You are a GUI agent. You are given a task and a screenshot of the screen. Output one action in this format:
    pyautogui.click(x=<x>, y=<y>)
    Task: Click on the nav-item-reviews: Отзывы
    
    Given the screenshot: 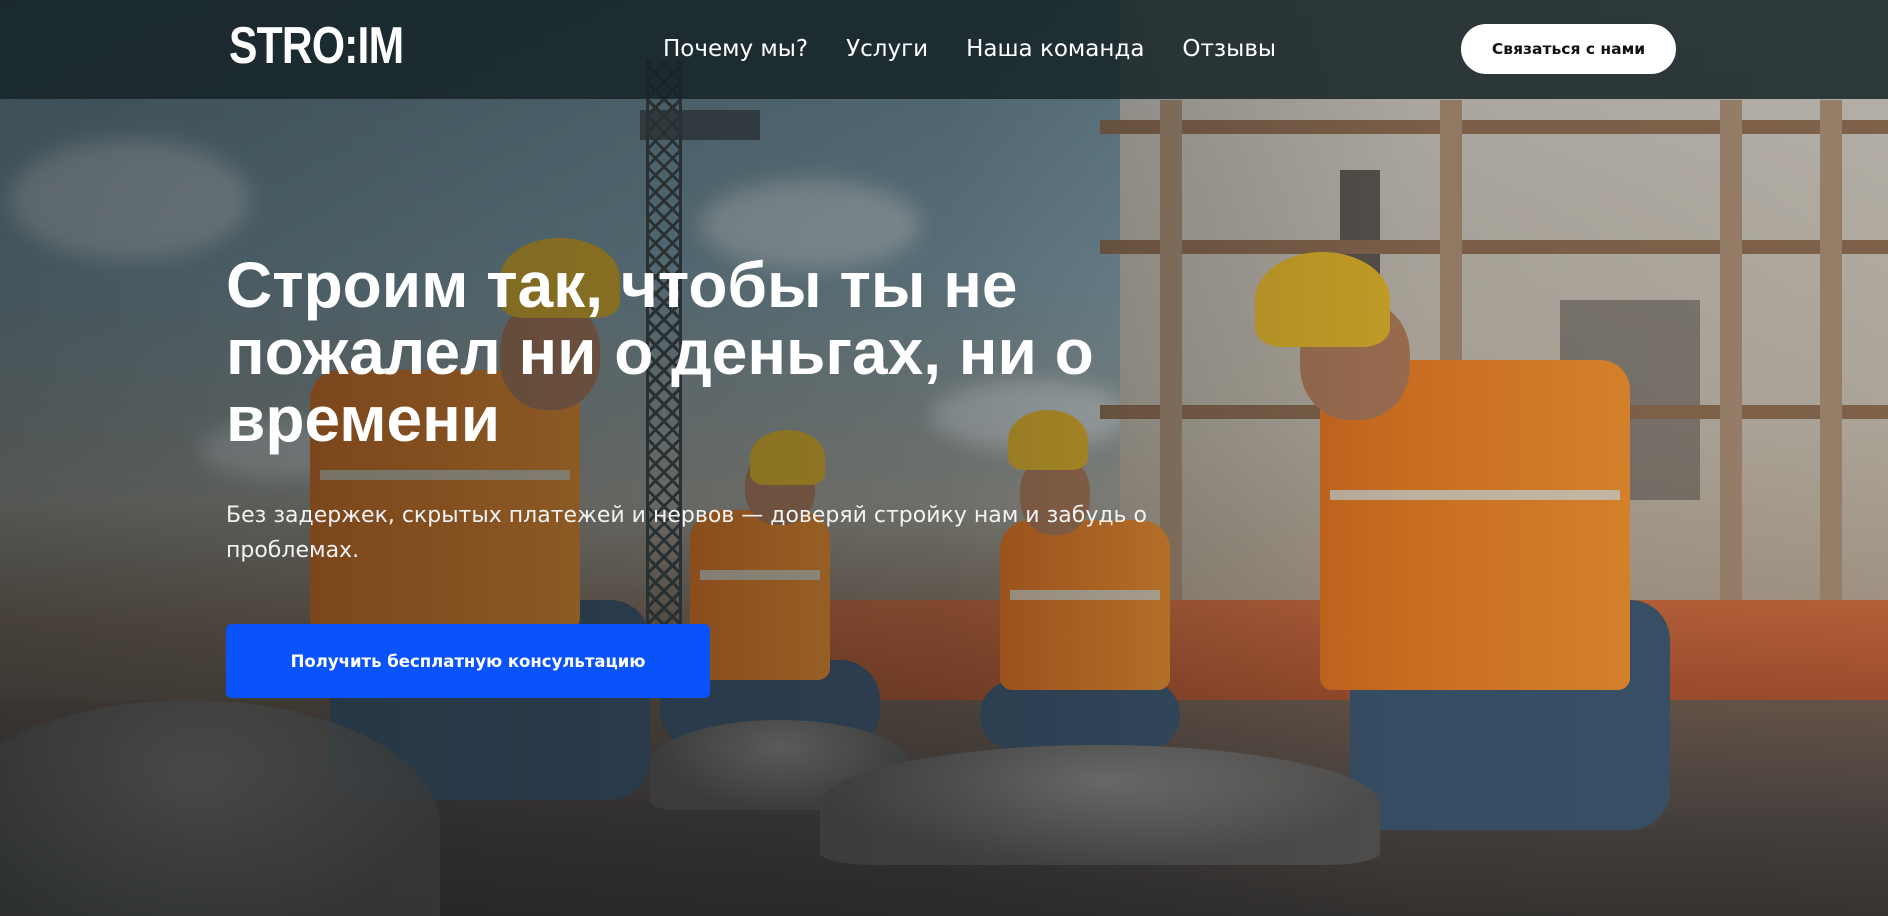 What is the action you would take?
    pyautogui.click(x=1229, y=49)
    